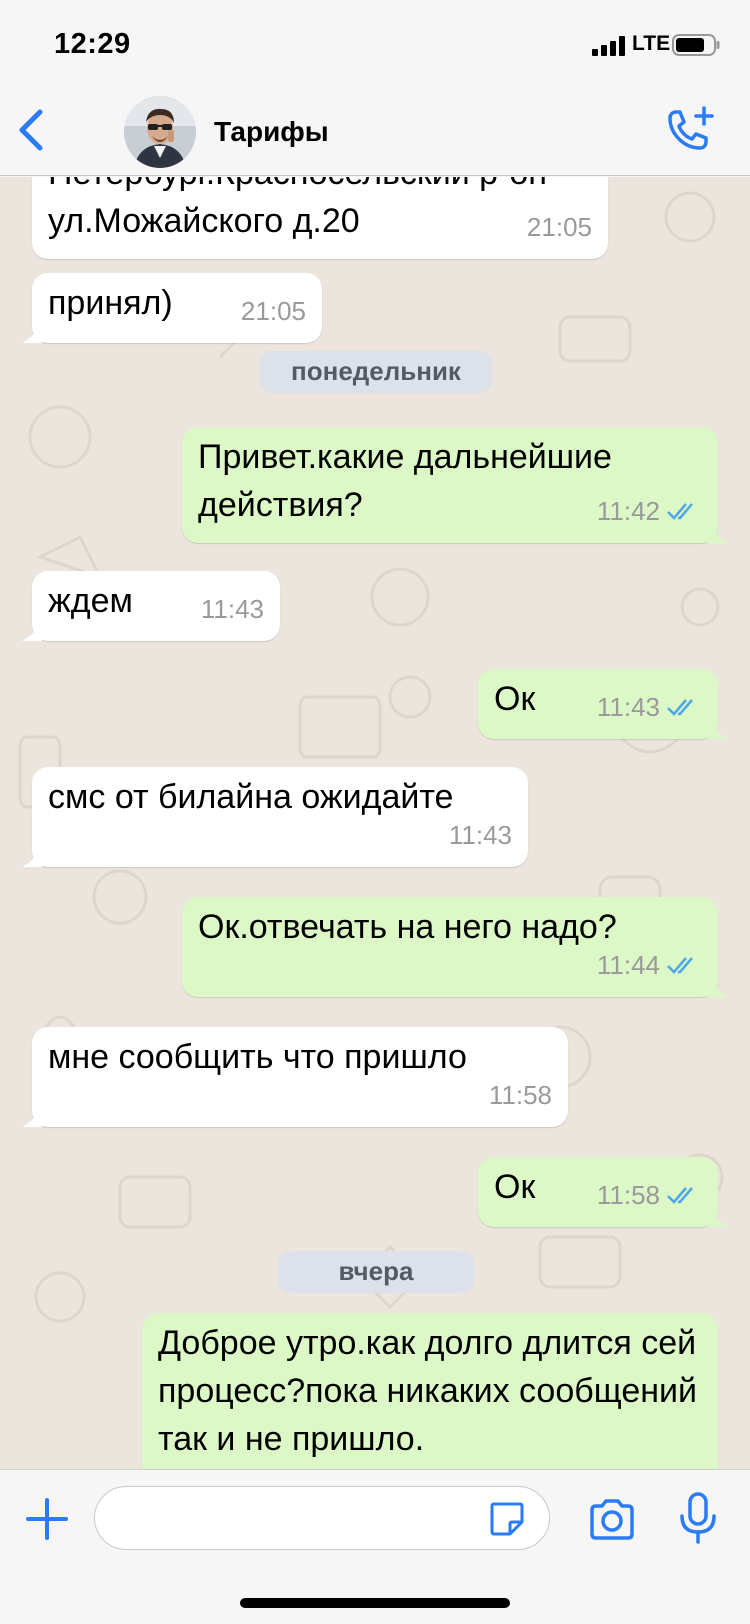 Image resolution: width=750 pixels, height=1624 pixels. I want to click on message-outgoing: Ок 11:43, so click(603, 704).